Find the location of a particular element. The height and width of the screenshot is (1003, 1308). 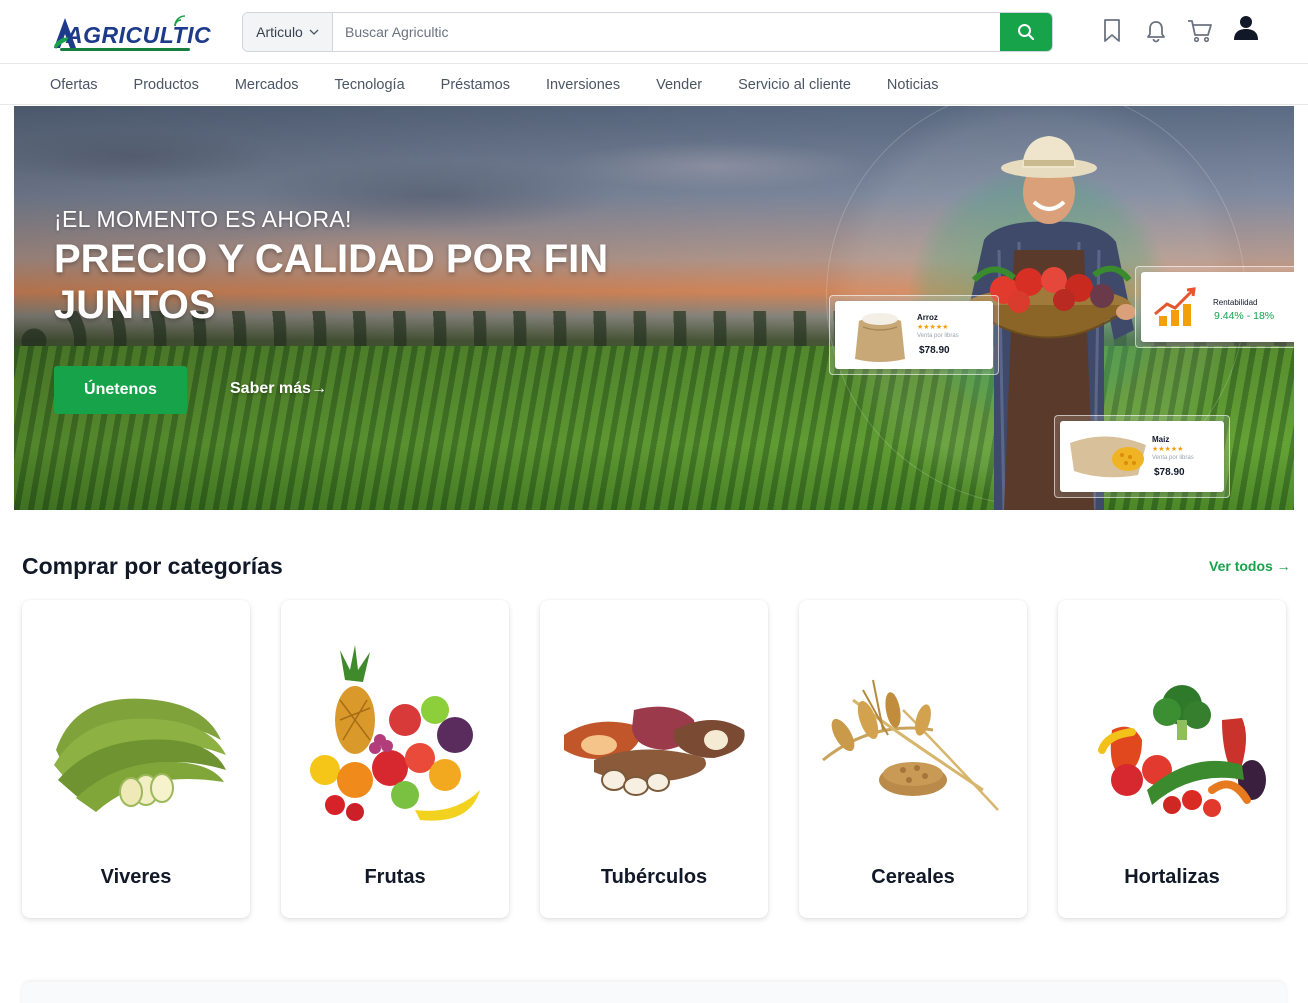

corn-card-inner: Maiz ★★★★★ Venta por libras $78.90 is located at coordinates (1142, 456).